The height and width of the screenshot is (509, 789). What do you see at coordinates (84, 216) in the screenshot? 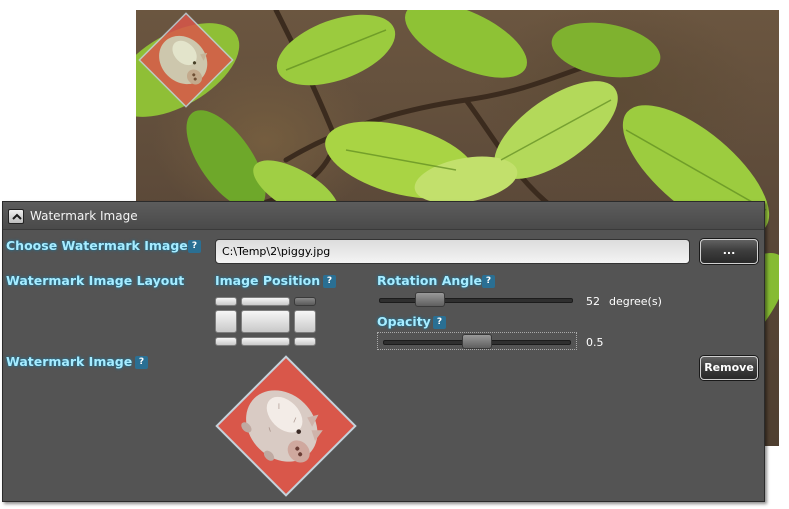
I see `panel-title: Watermark Image` at bounding box center [84, 216].